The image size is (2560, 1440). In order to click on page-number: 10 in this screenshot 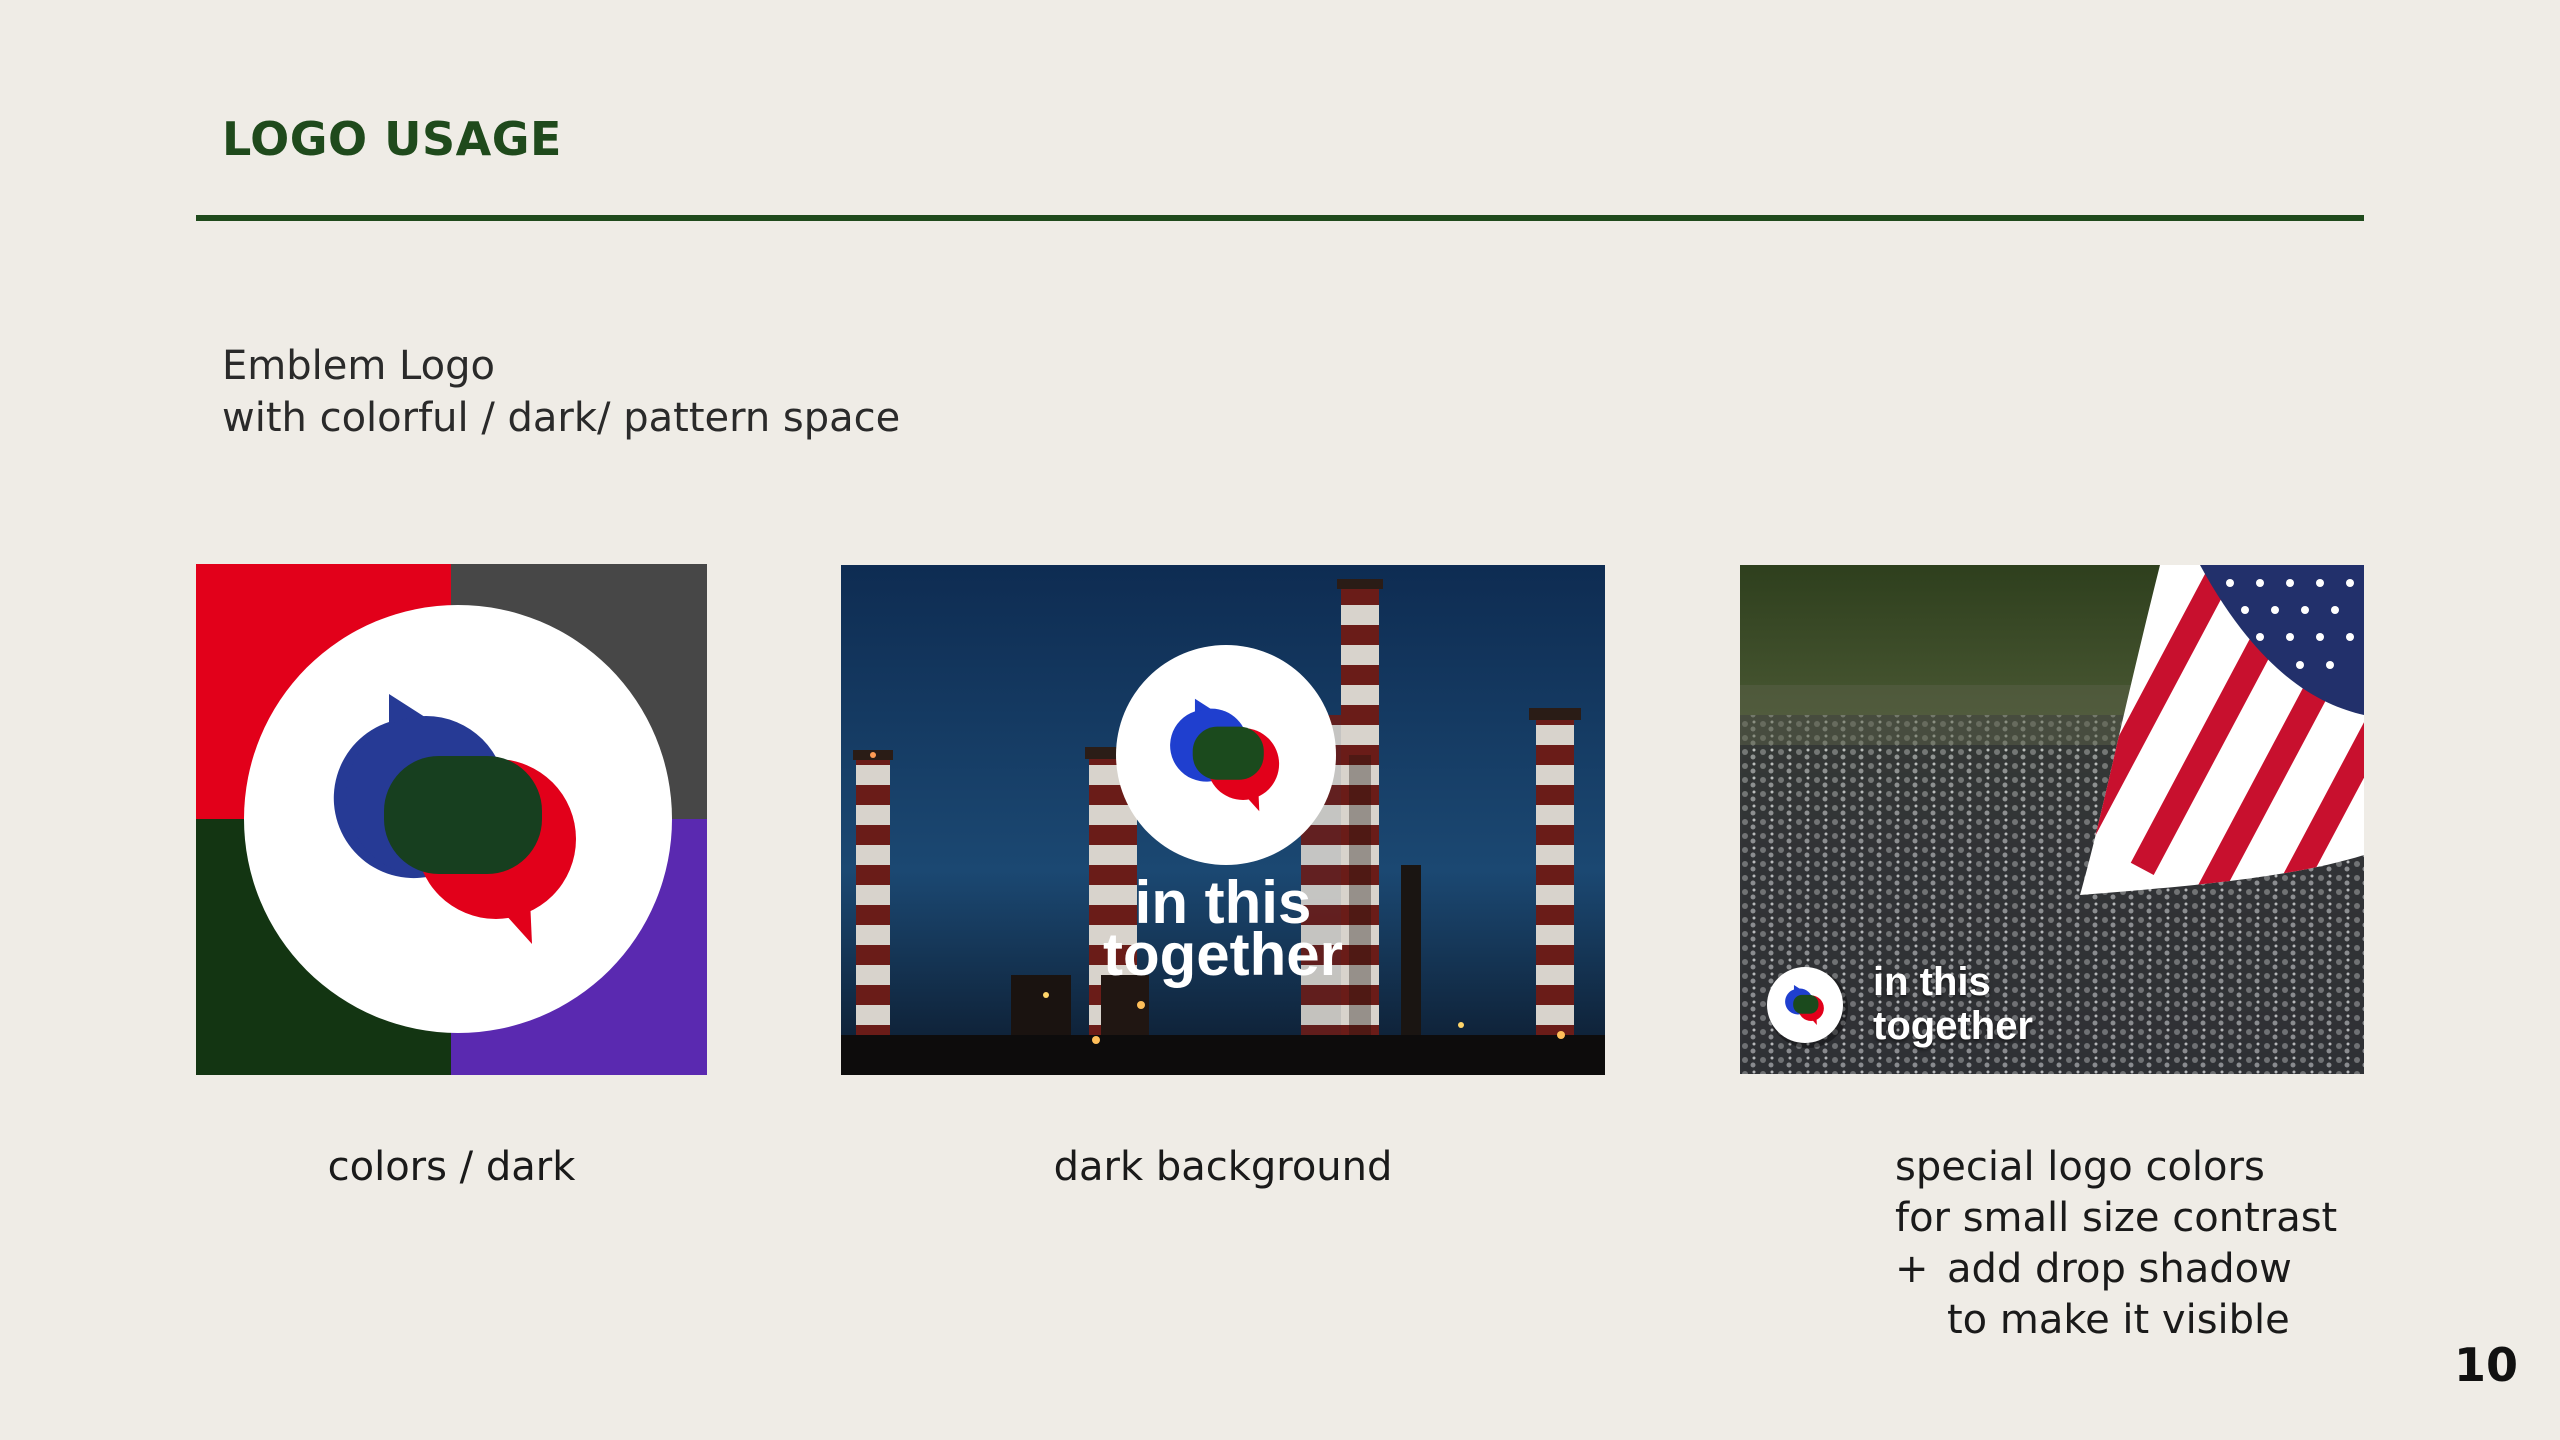, I will do `click(2485, 1365)`.